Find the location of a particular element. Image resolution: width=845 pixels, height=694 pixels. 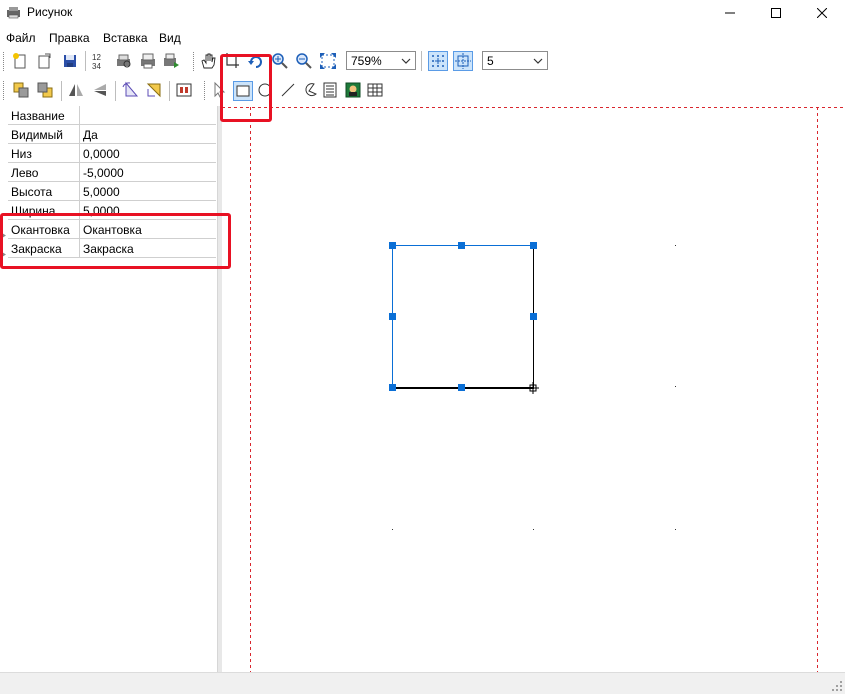

snap-grid-icon is located at coordinates (438, 61).